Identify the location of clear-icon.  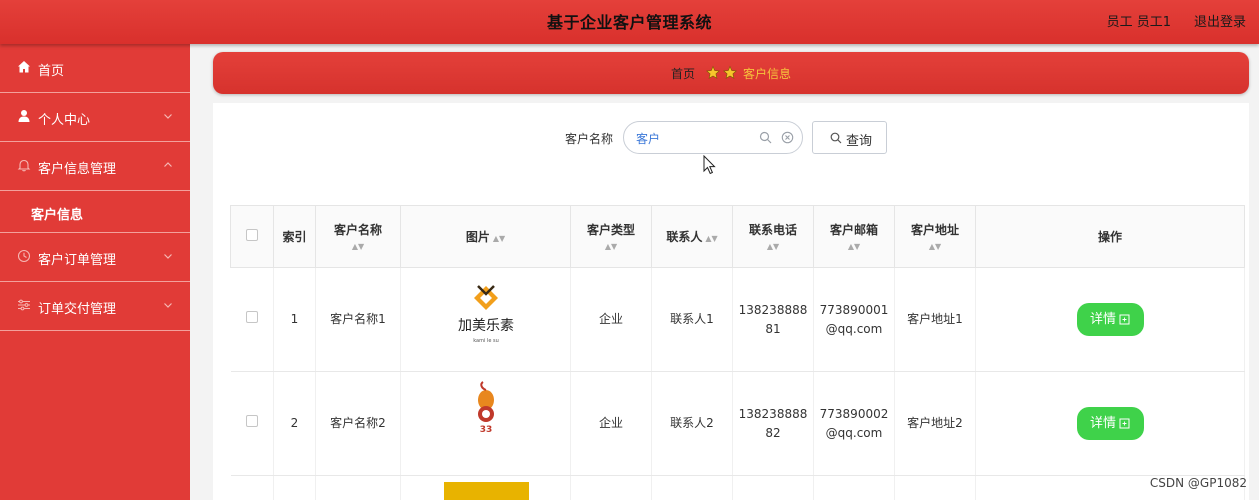
(787, 137).